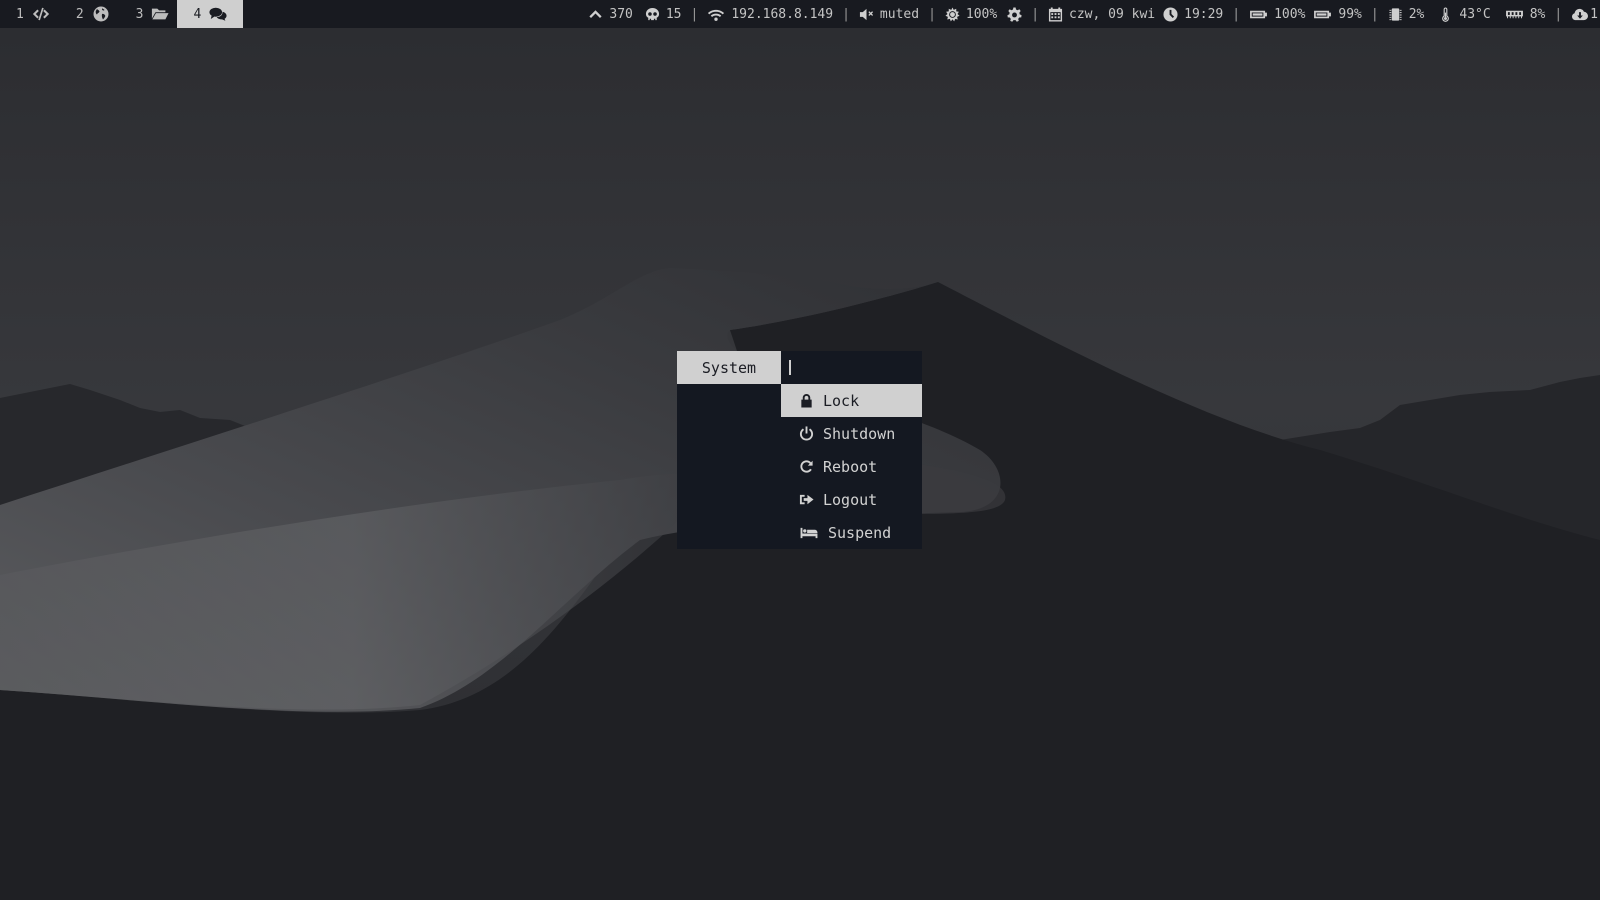 The image size is (1600, 900). Describe the element at coordinates (101, 14) in the screenshot. I see `globe-icon` at that location.